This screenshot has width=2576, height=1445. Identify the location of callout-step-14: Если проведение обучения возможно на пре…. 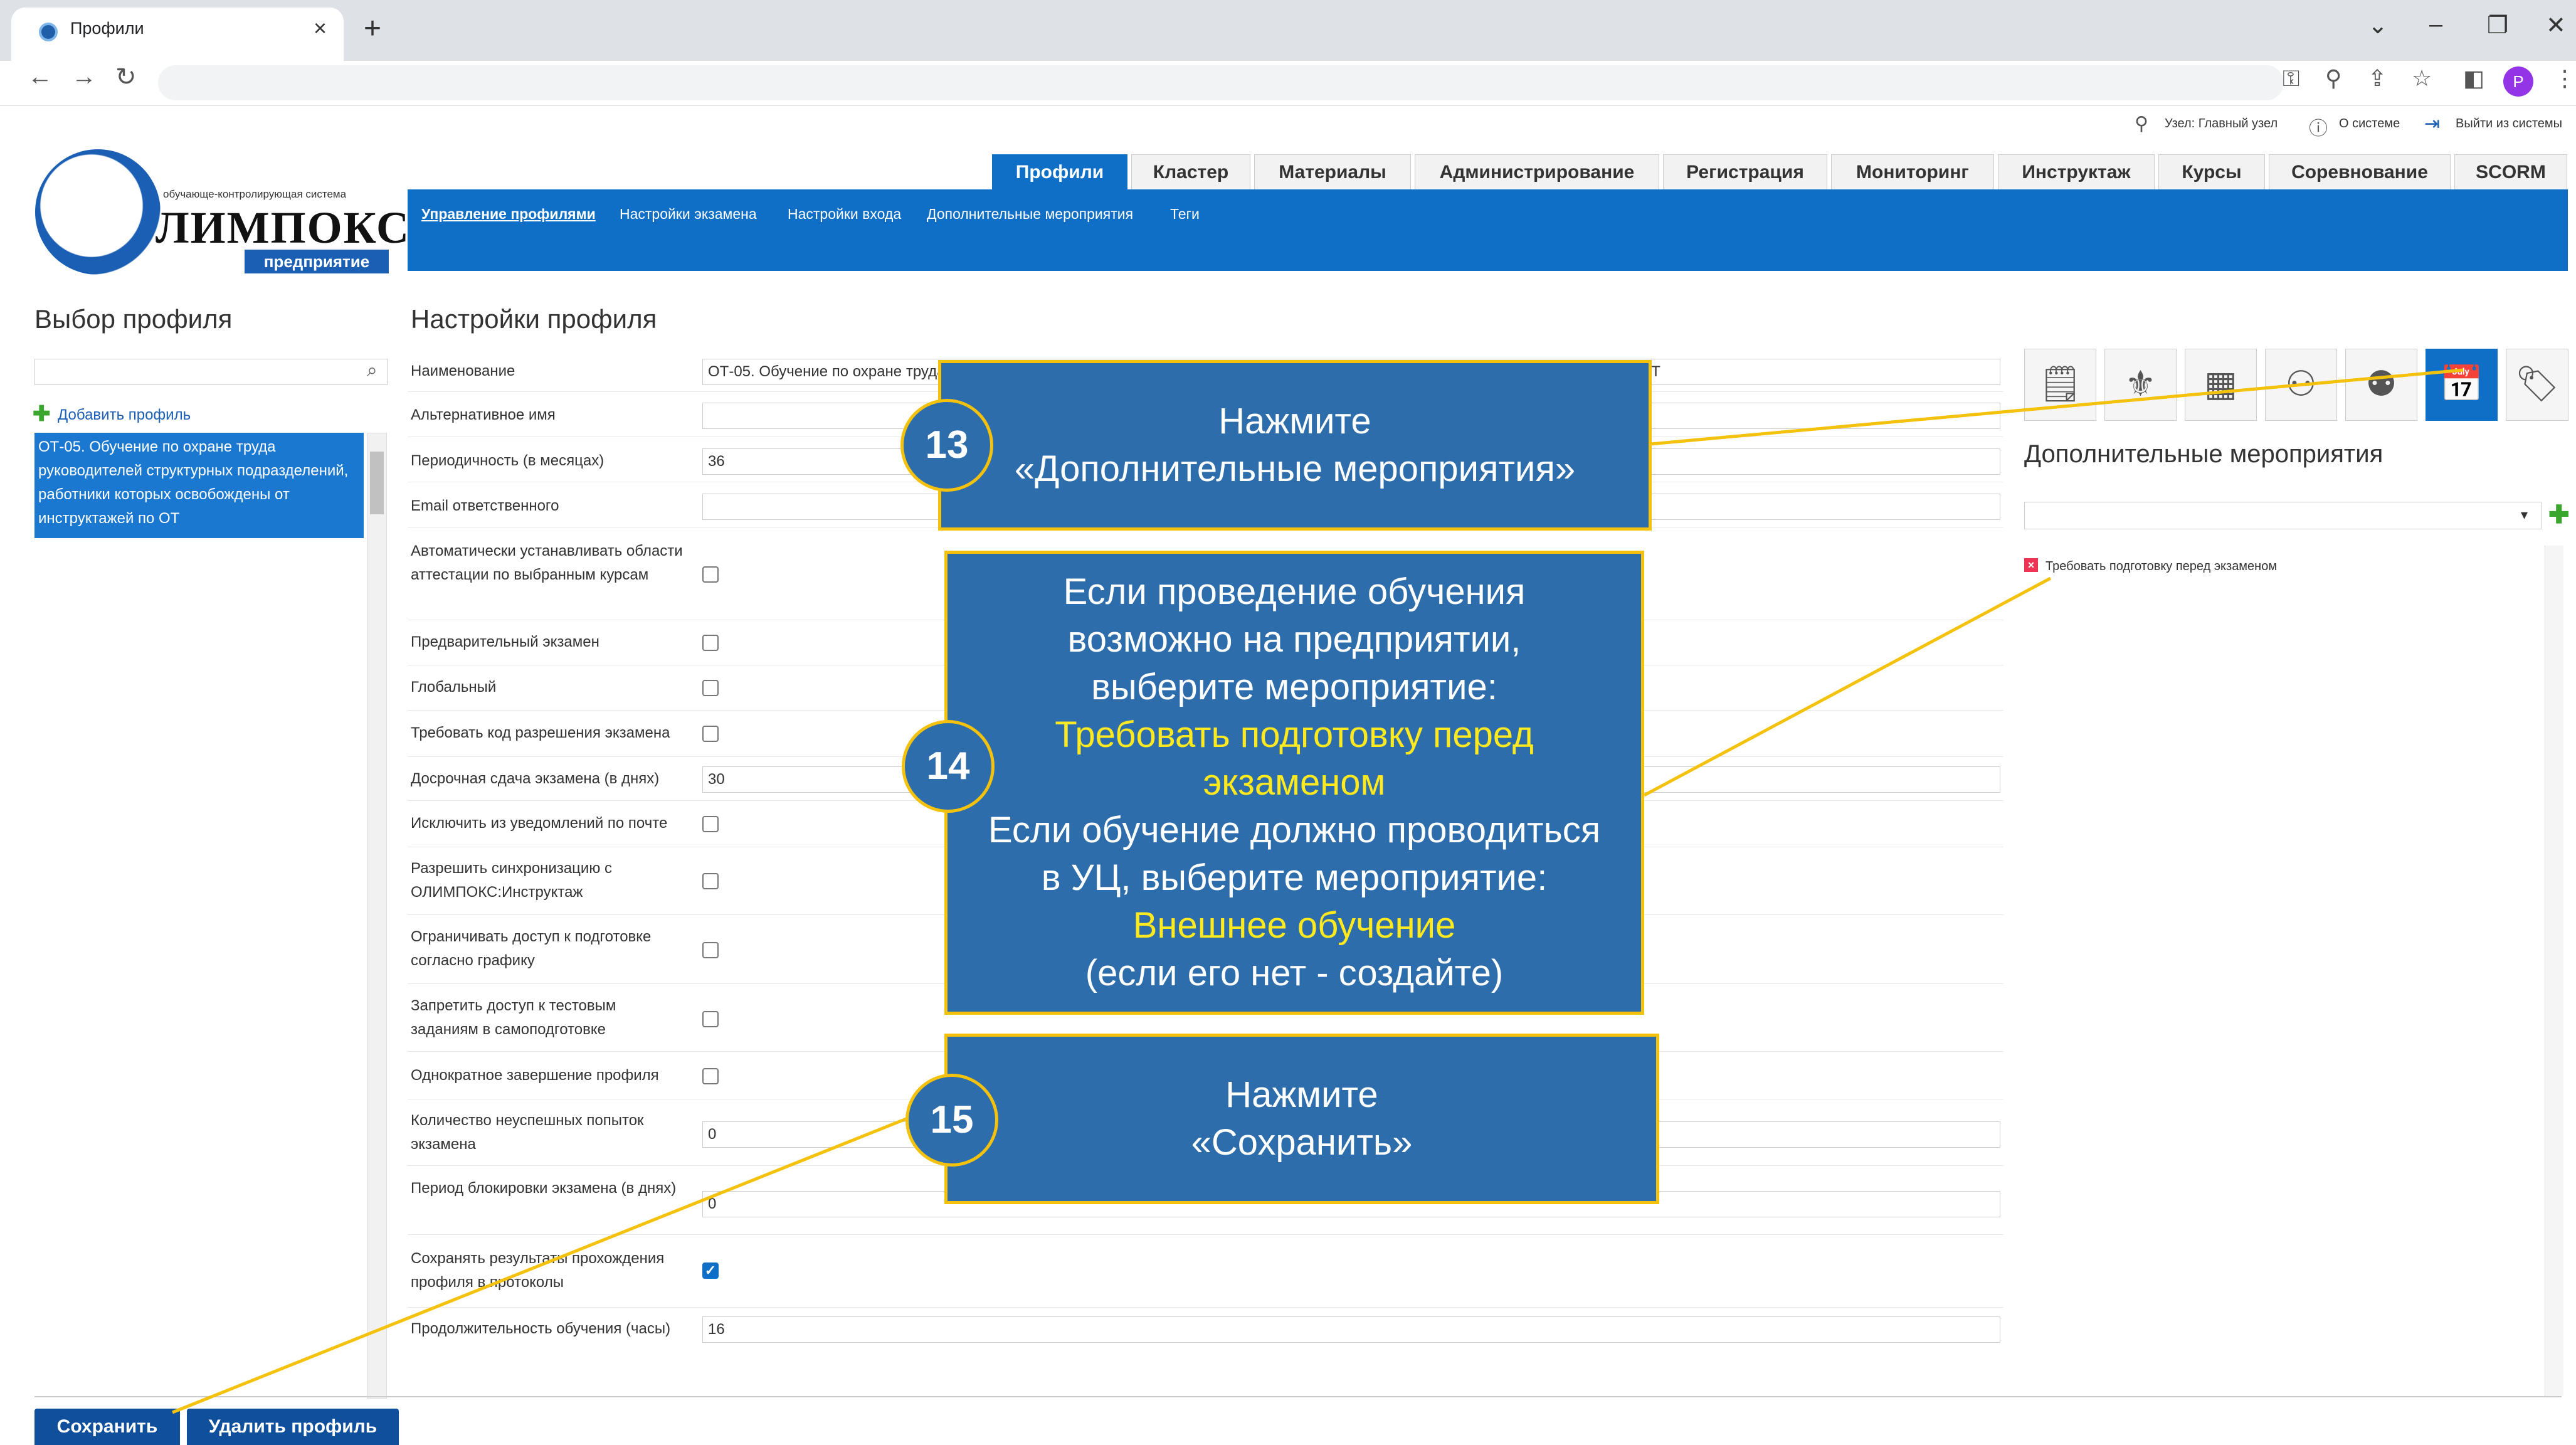
(1294, 783).